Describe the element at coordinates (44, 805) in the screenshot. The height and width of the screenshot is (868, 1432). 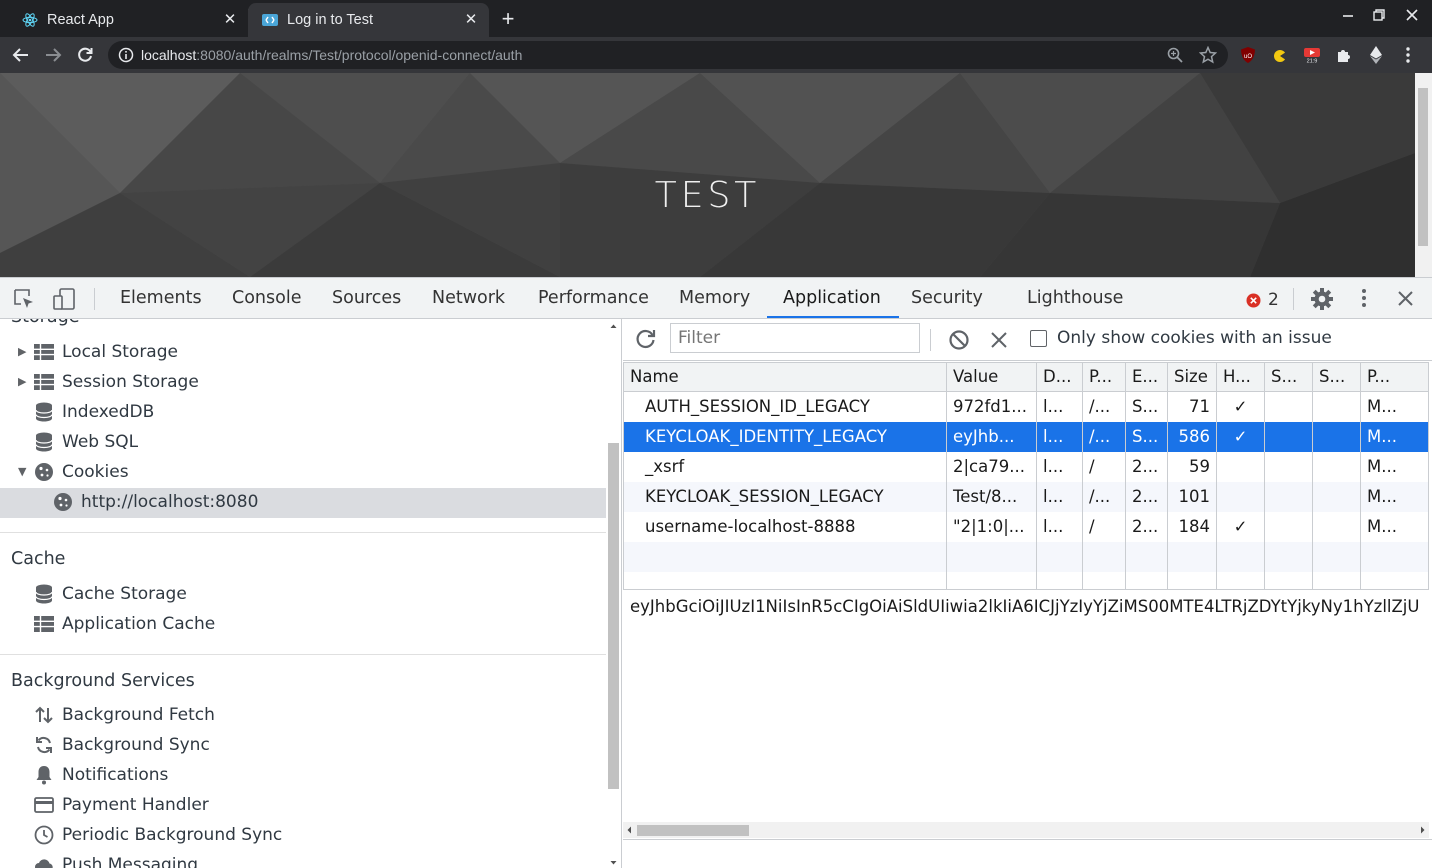
I see `credit-card-icon` at that location.